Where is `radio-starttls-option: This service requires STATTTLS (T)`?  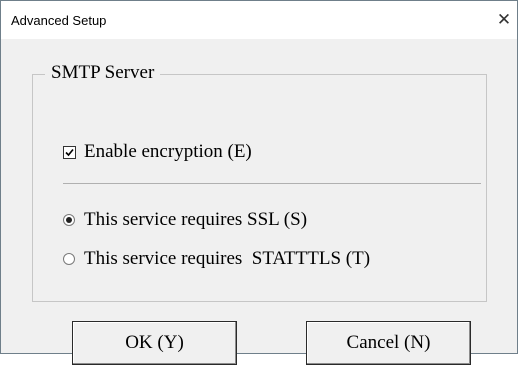
radio-starttls-option: This service requires STATTTLS (T) is located at coordinates (216, 259).